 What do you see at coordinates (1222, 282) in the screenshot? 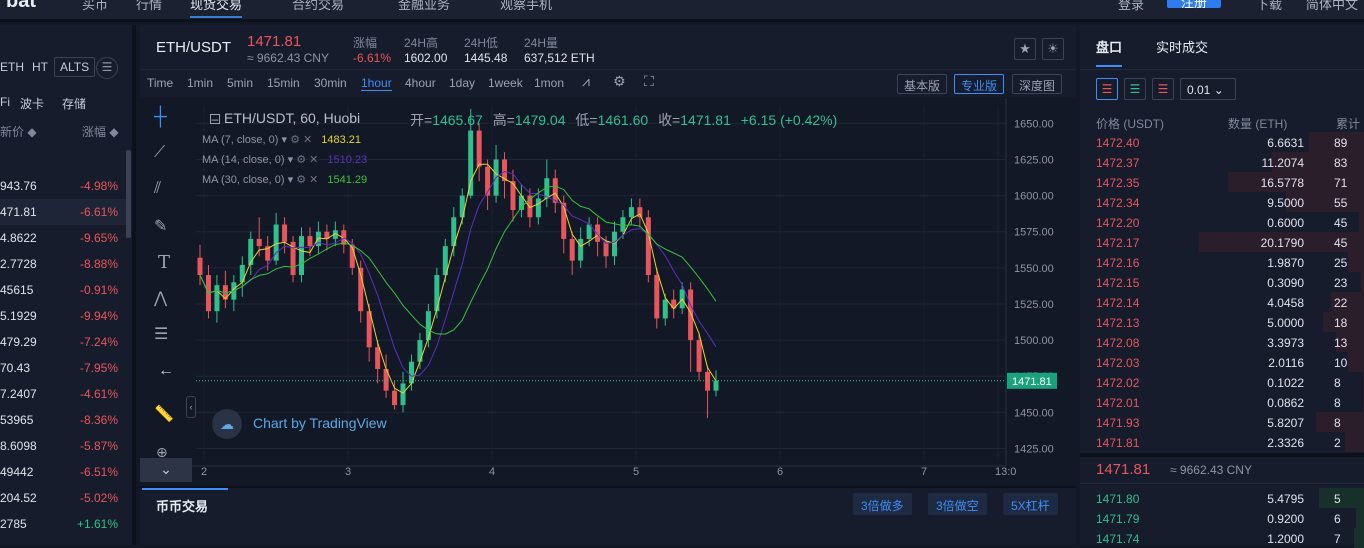
I see `ask-row: 1472.15 0.3090 23` at bounding box center [1222, 282].